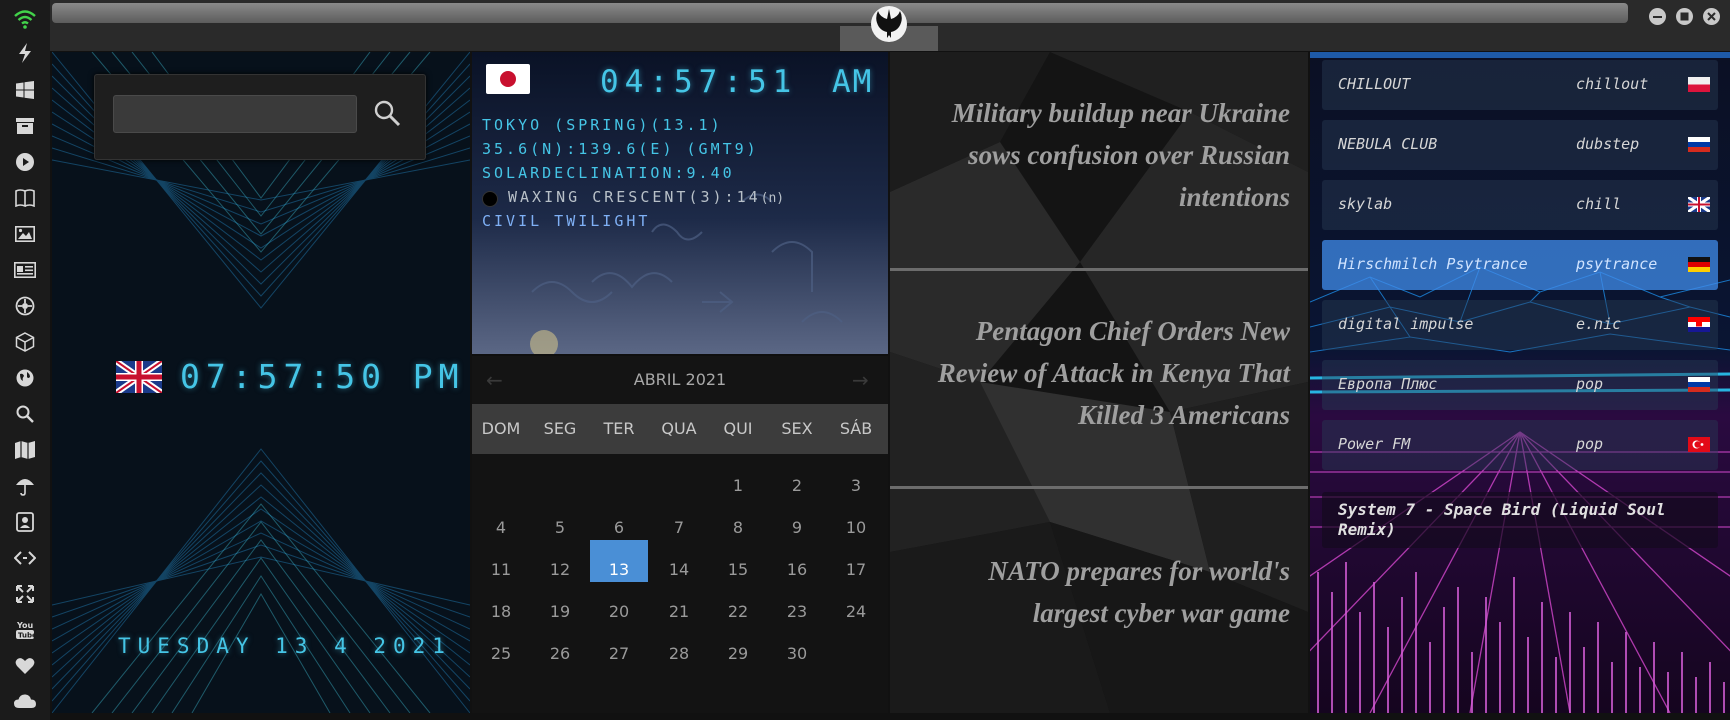  I want to click on globe-icon, so click(25, 378).